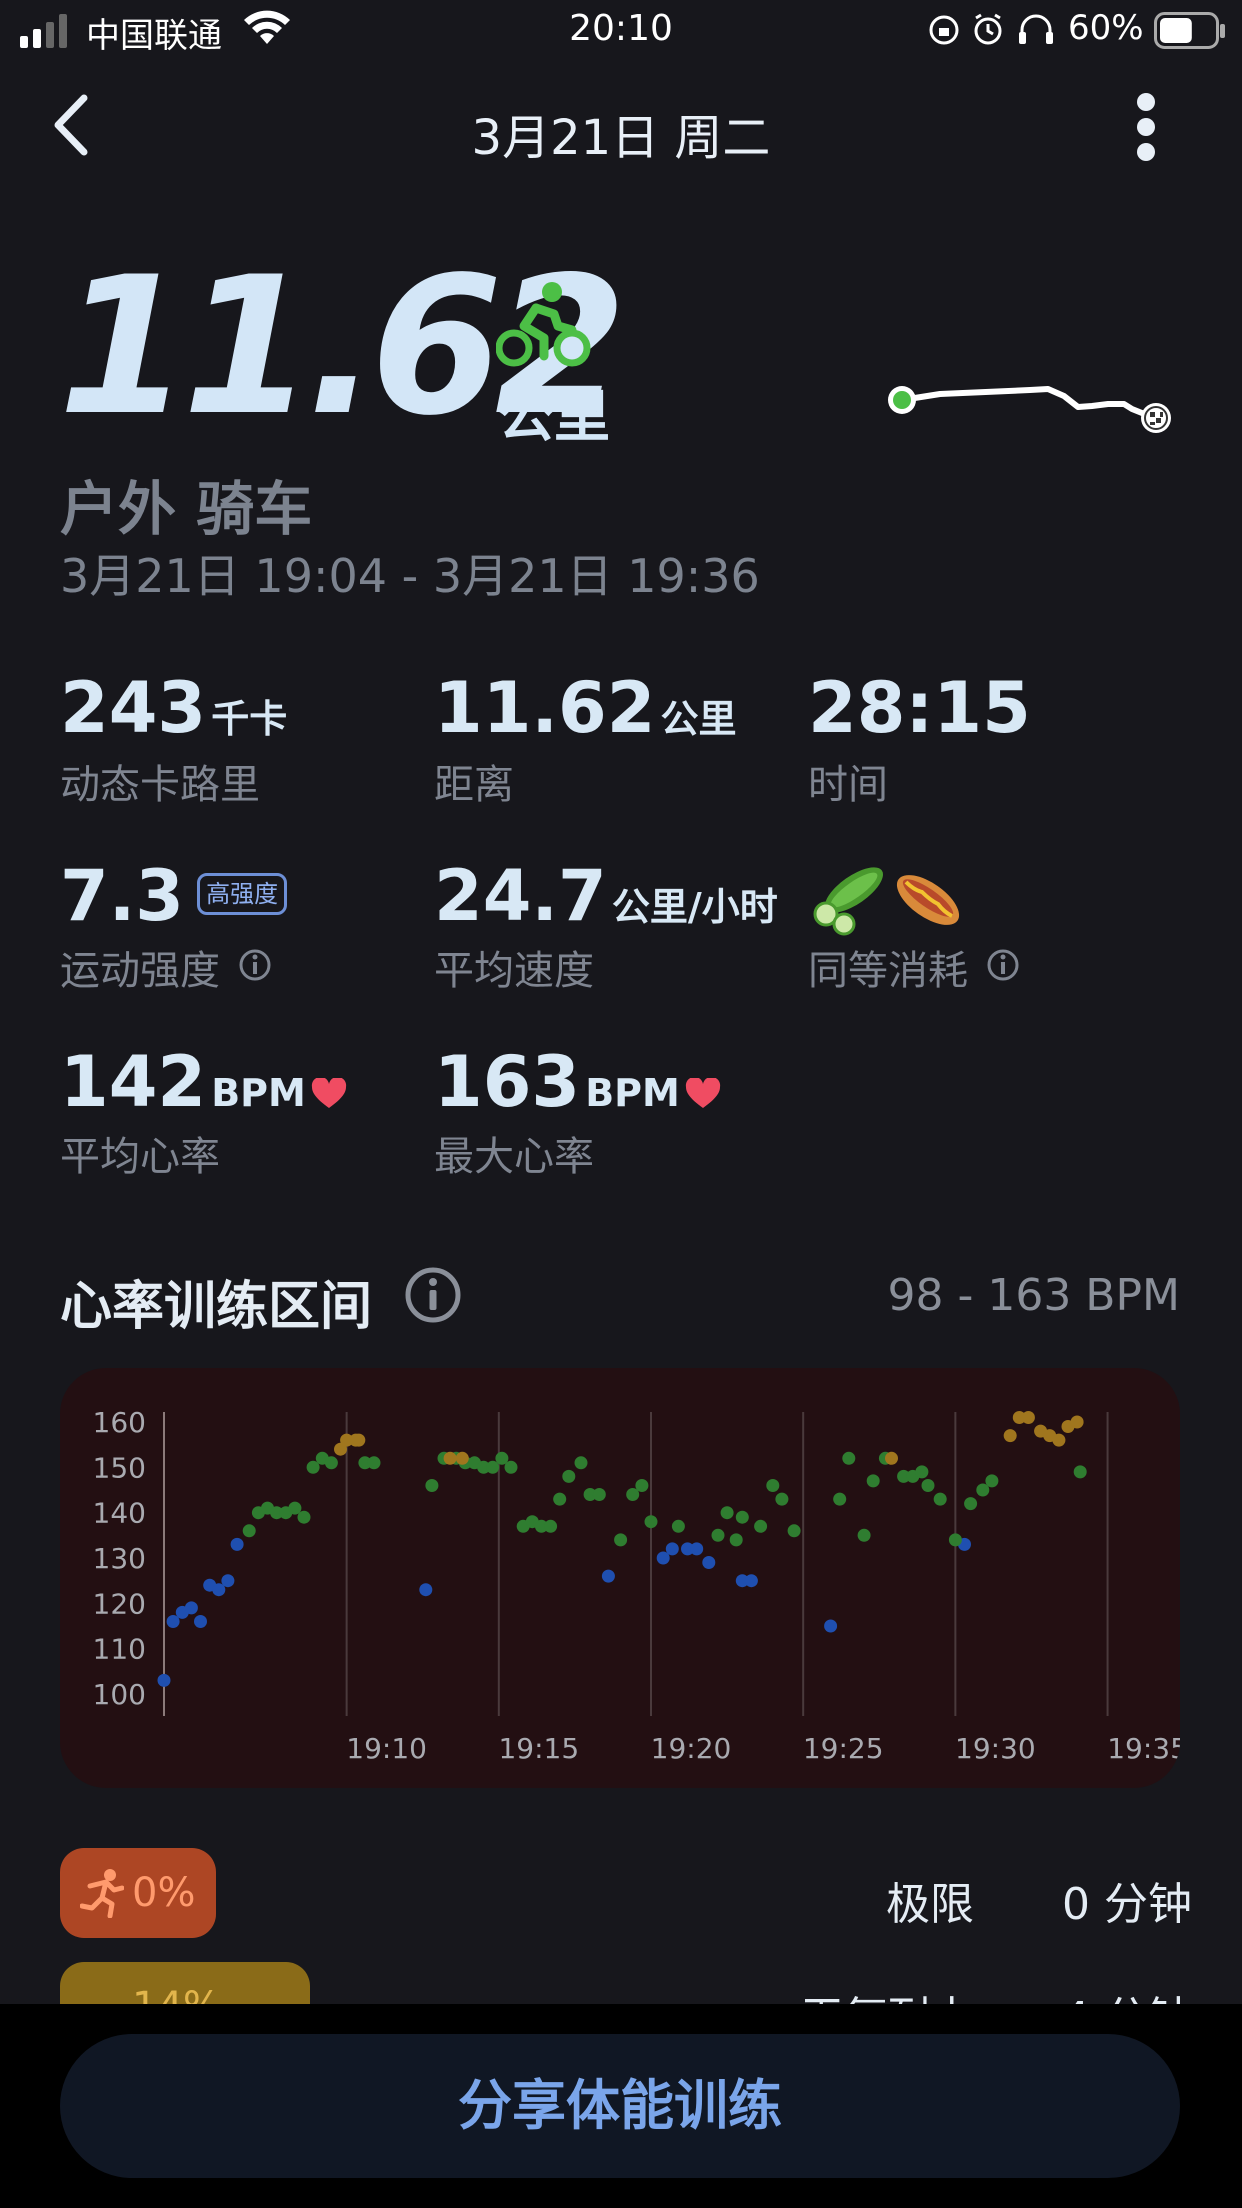 The height and width of the screenshot is (2208, 1242). I want to click on cycling-icon, so click(543, 324).